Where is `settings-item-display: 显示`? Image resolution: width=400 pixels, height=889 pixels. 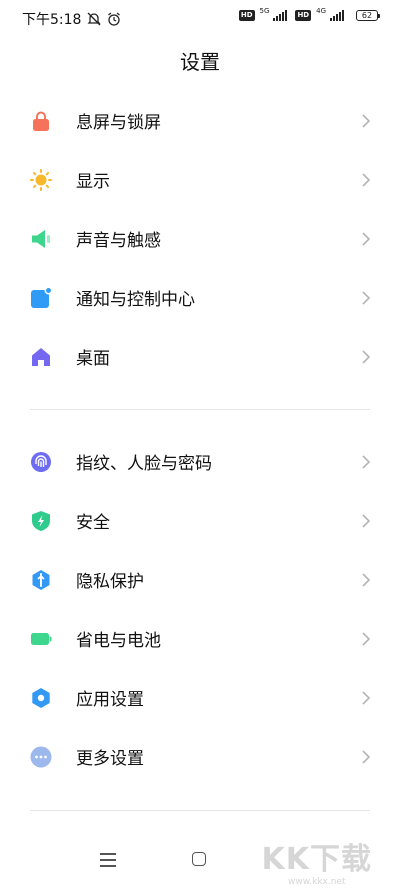 settings-item-display: 显示 is located at coordinates (200, 179).